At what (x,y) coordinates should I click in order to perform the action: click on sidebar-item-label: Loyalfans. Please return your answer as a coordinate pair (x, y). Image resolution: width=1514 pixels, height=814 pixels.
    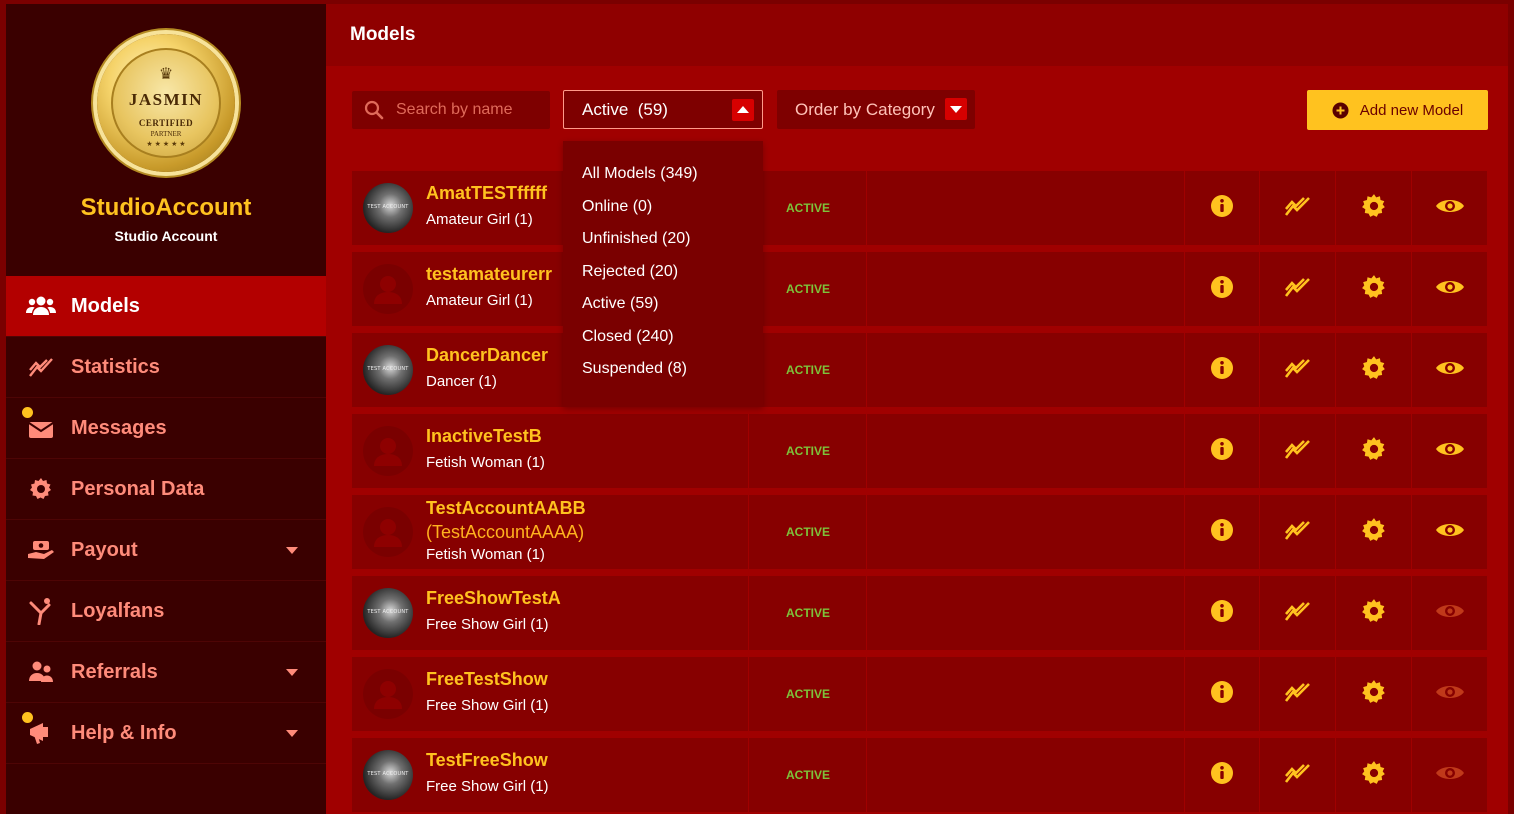
    Looking at the image, I should click on (118, 610).